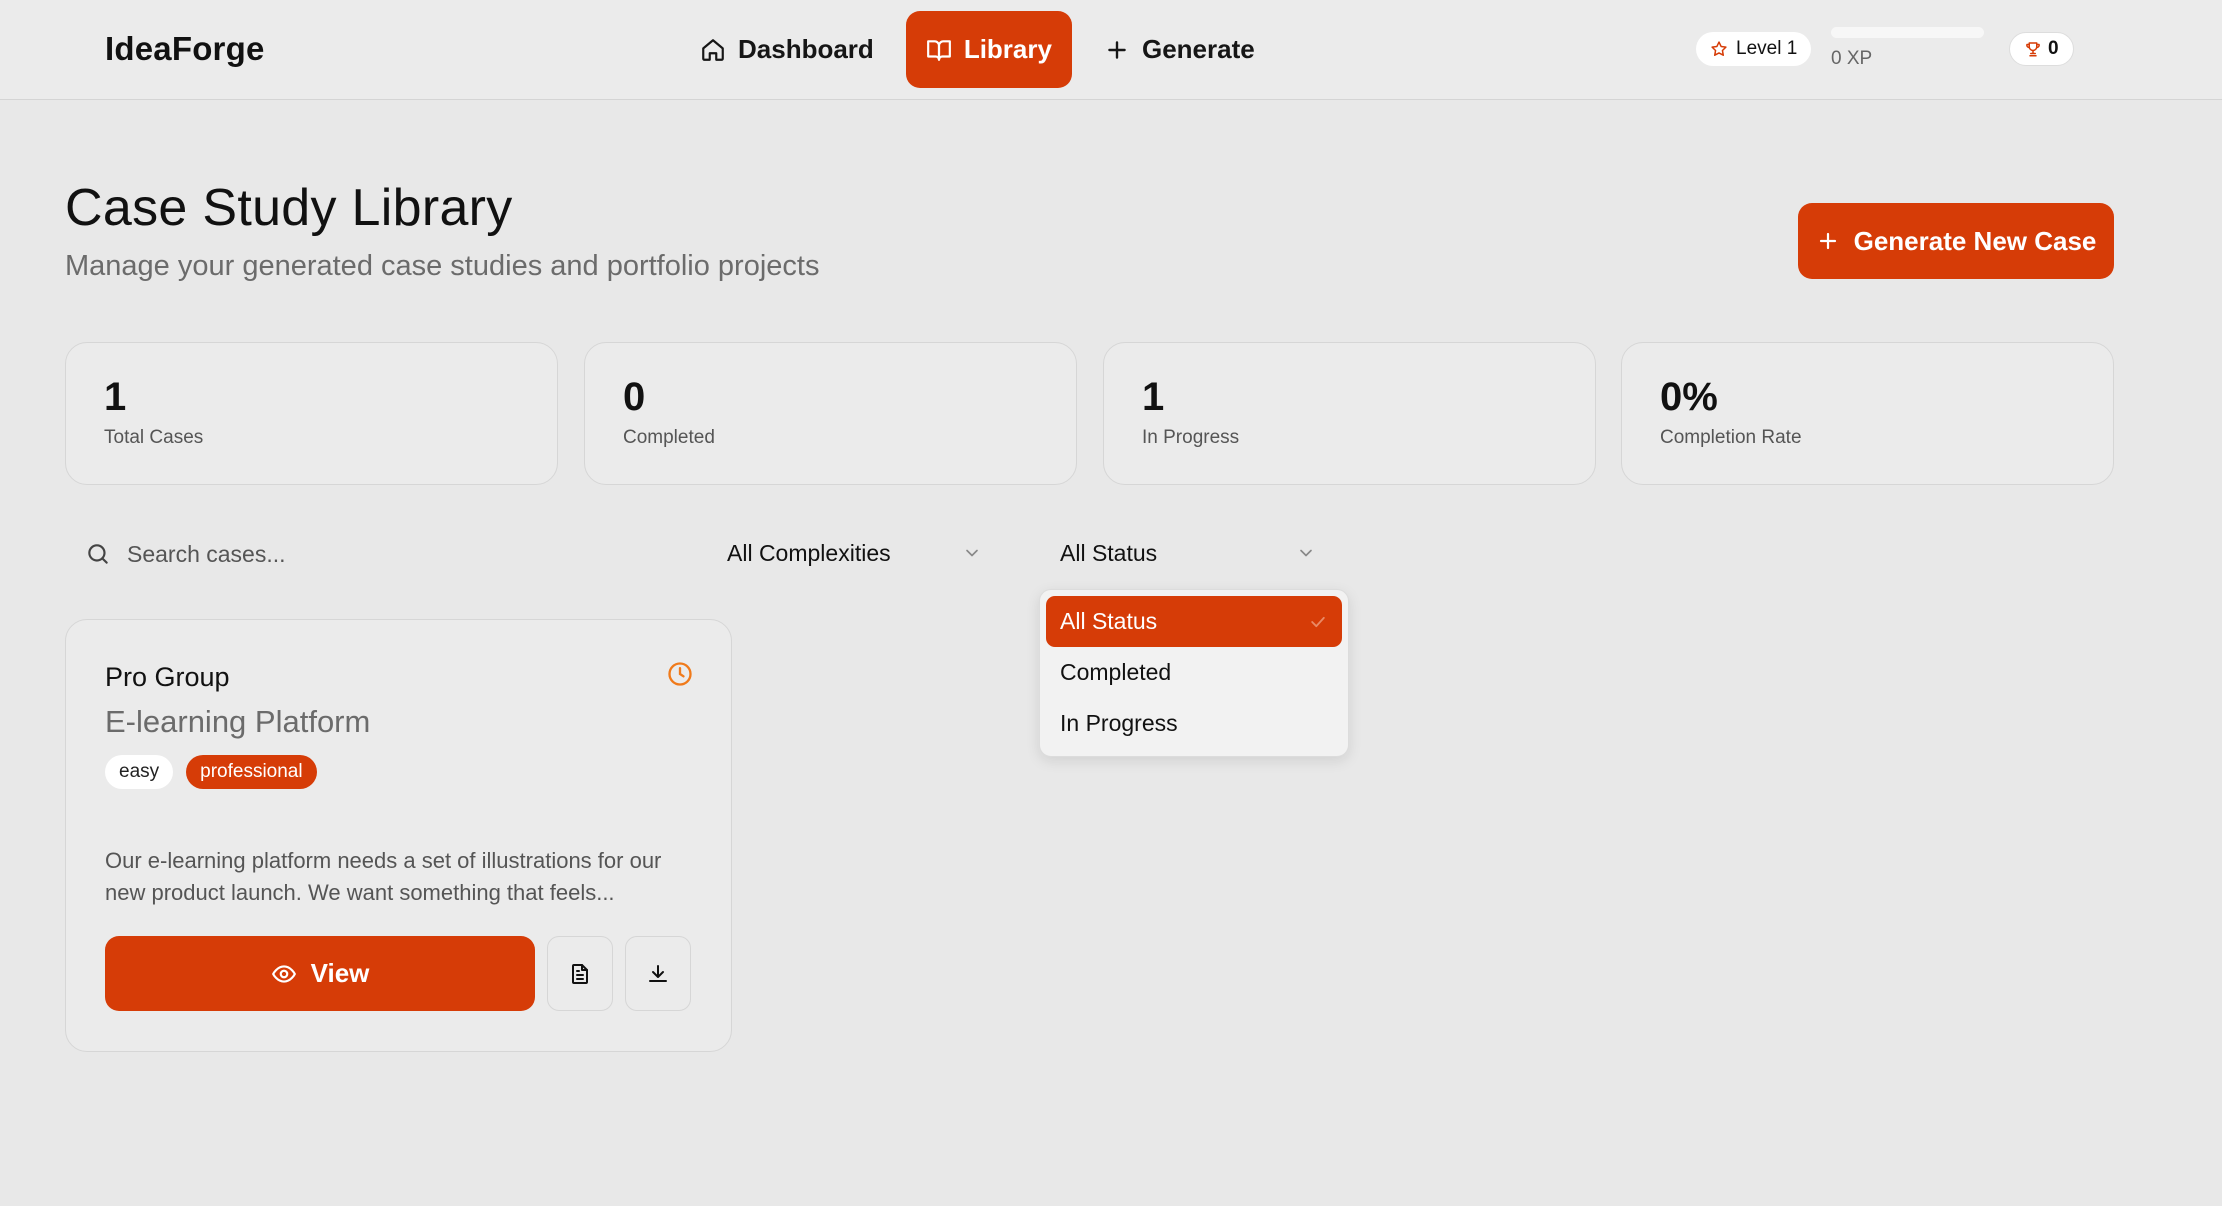 This screenshot has height=1206, width=2222. I want to click on main-nav: Dashboard Library Generate, so click(977, 49).